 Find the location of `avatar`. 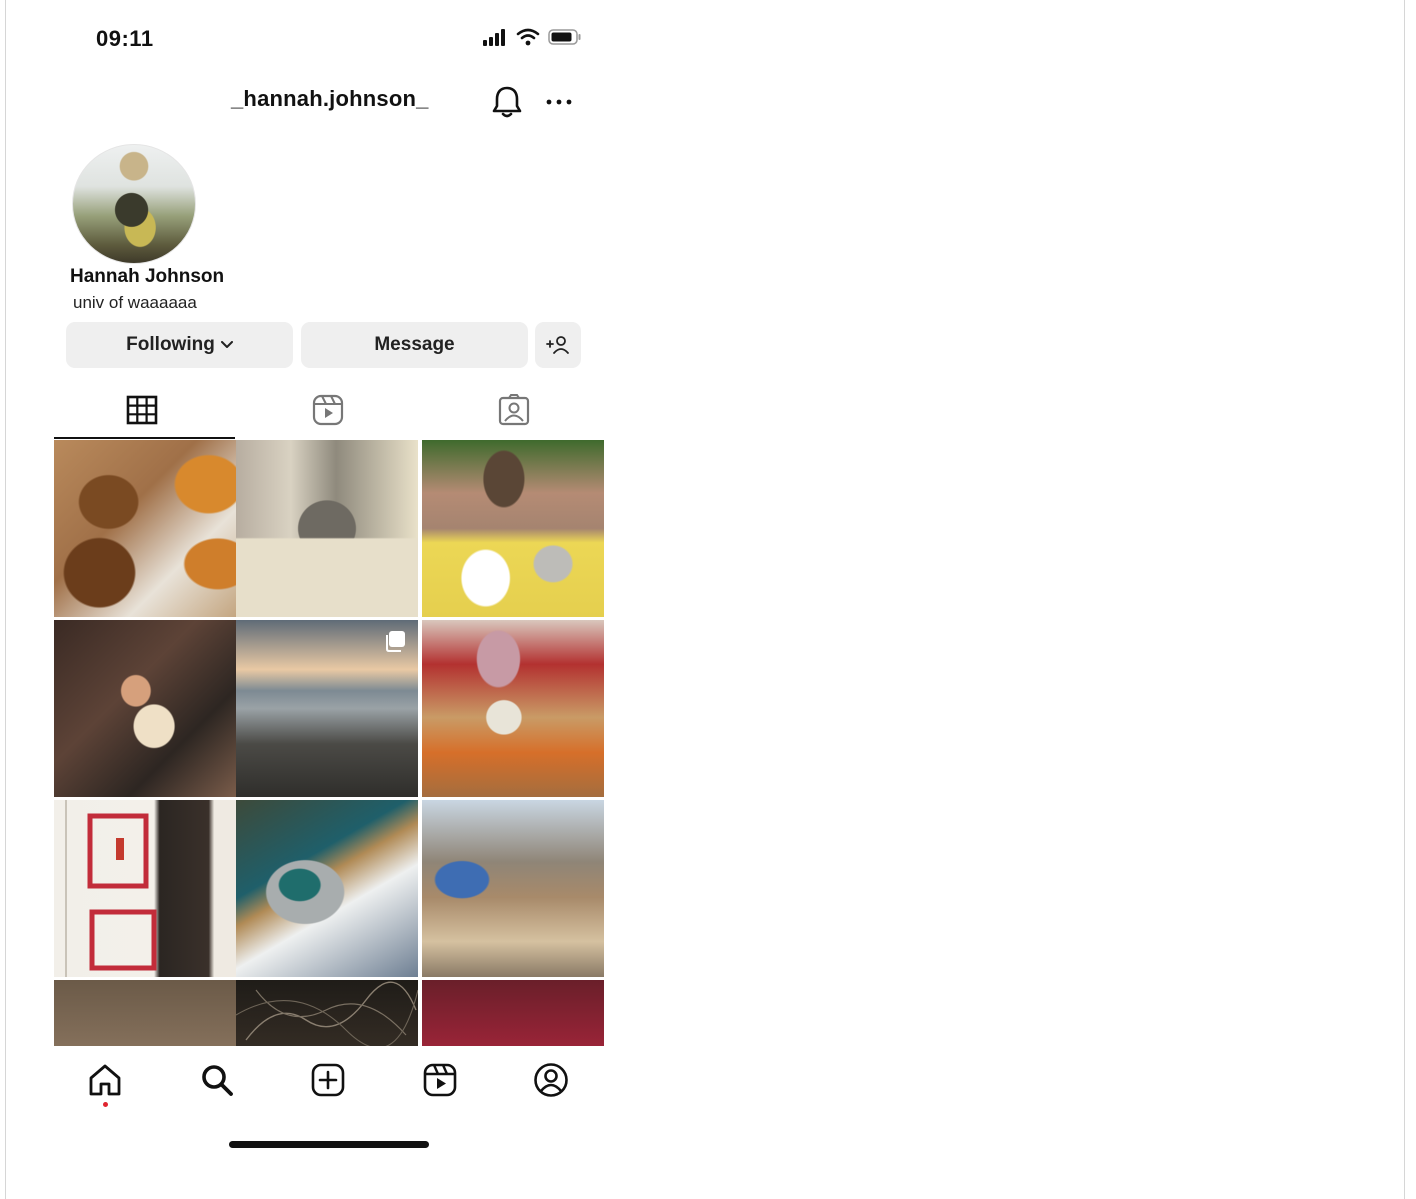

avatar is located at coordinates (134, 204).